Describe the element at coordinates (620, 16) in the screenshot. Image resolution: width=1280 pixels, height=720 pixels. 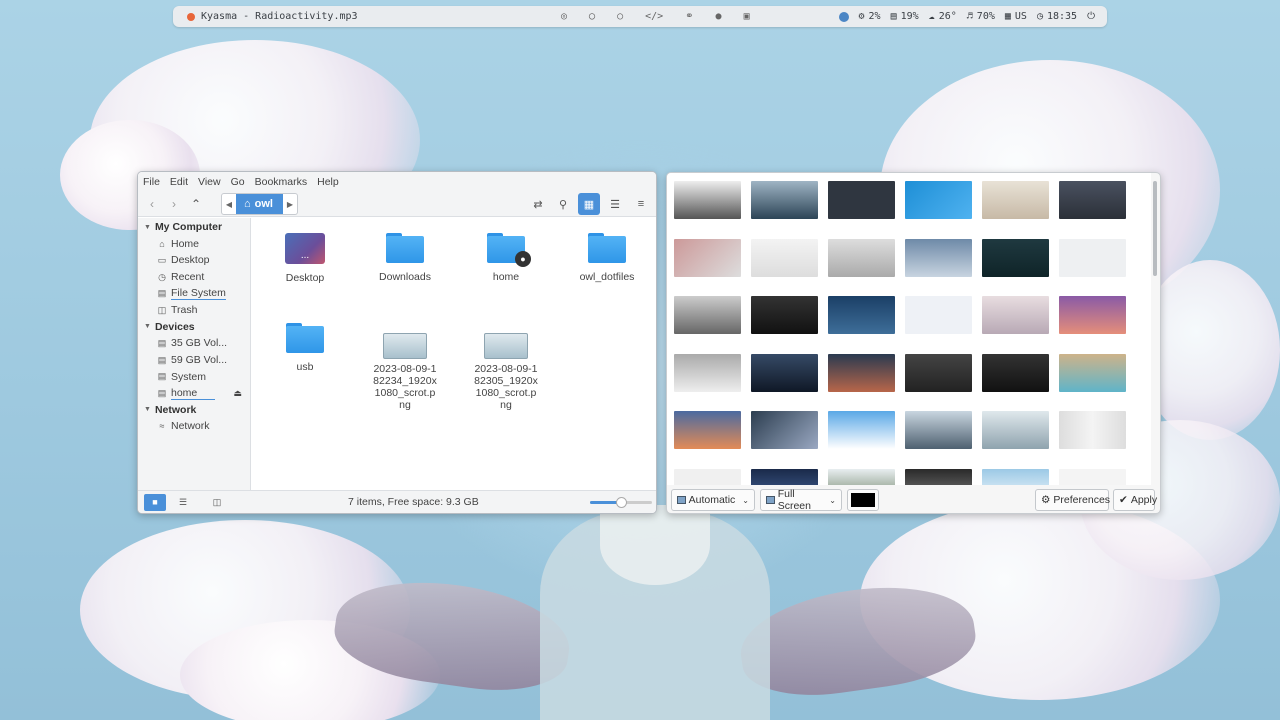
I see `mute-icon: ○` at that location.